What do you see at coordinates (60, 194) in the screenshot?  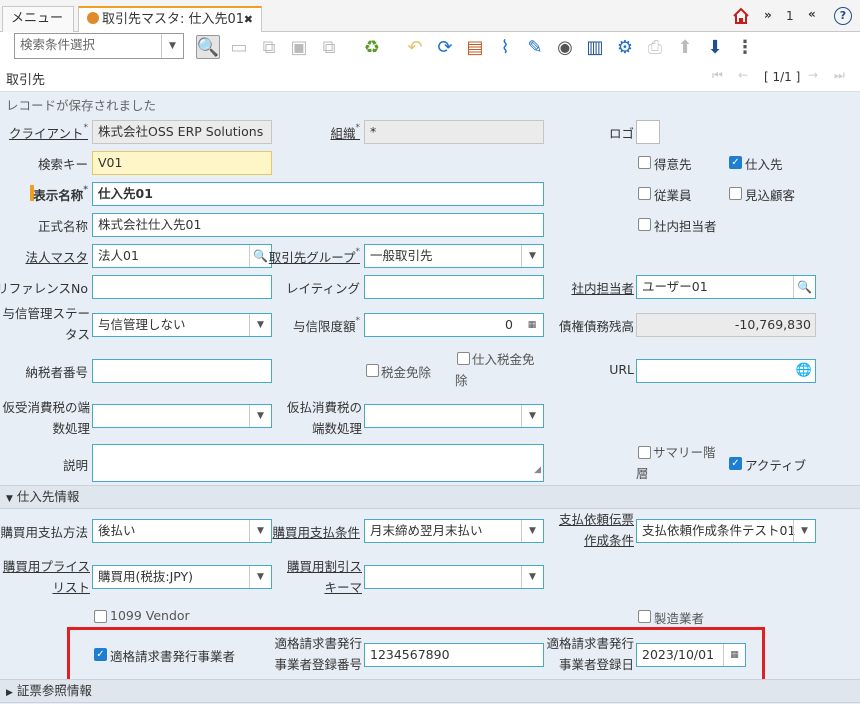 I see `display-name-label: 表示名称*` at bounding box center [60, 194].